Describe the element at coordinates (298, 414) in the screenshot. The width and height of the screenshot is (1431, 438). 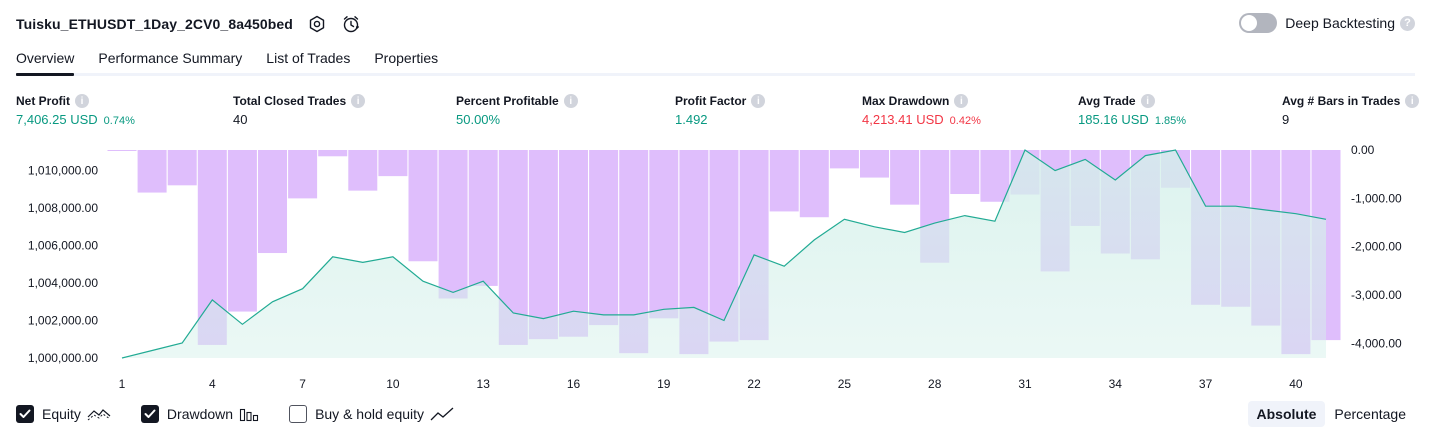
I see `buy-hold-checkbox` at that location.